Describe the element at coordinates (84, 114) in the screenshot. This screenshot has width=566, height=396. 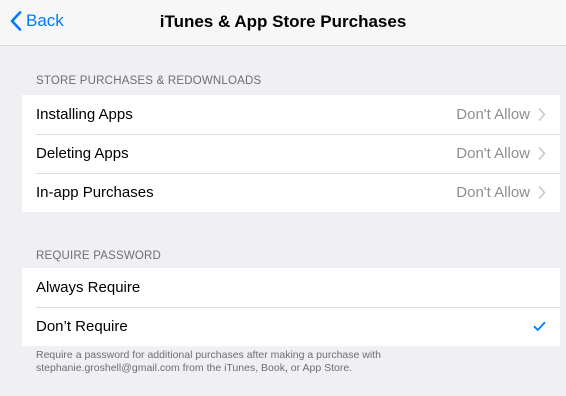
I see `row-label: Installing Apps` at that location.